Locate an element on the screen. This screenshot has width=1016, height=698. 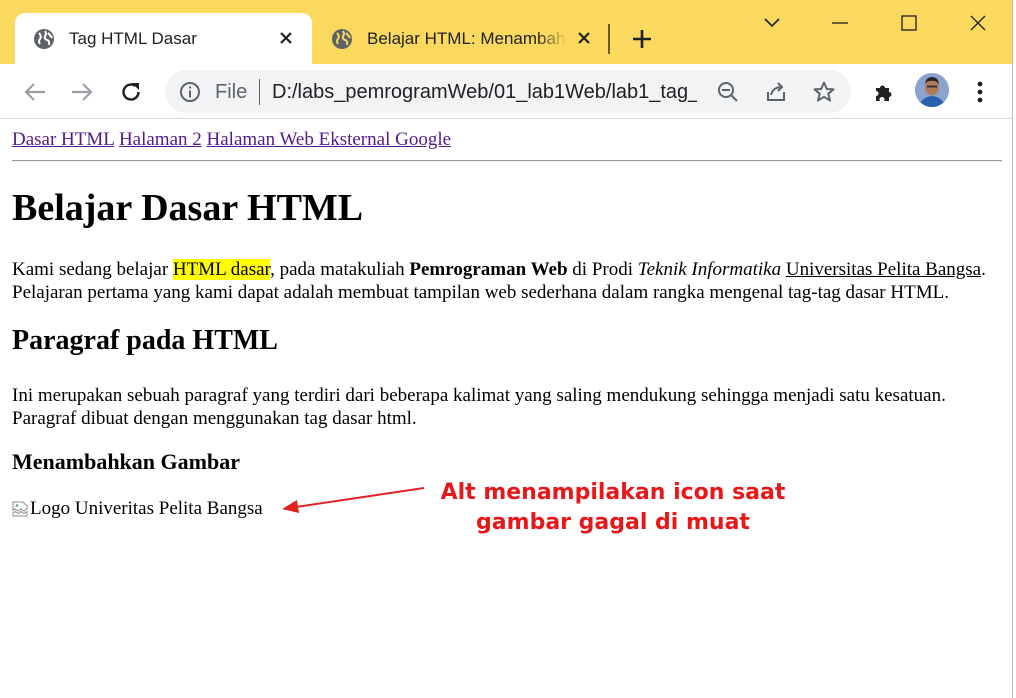
text-span: di Prodi is located at coordinates (602, 269).